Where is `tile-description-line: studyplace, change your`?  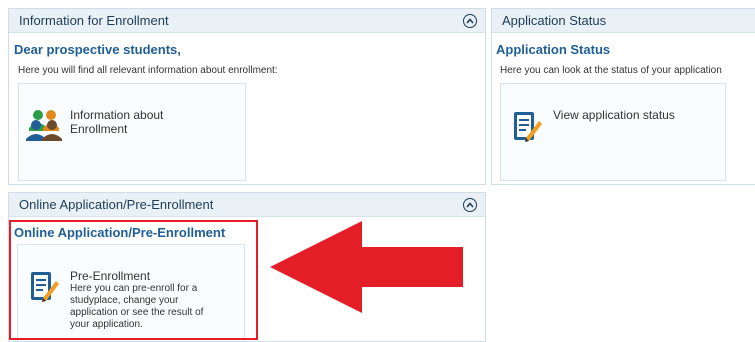 tile-description-line: studyplace, change your is located at coordinates (124, 300).